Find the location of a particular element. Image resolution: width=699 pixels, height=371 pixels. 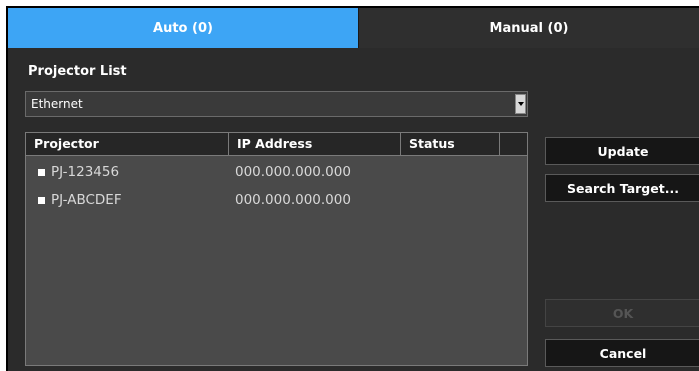

ok-button: OK is located at coordinates (622, 313).